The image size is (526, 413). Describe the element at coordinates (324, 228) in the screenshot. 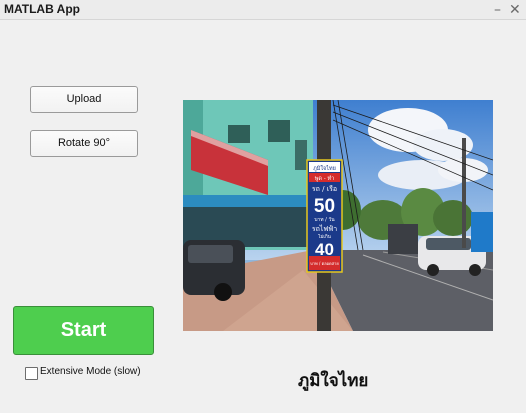

I see `sign-line-6: รถไฟฟ้า` at that location.